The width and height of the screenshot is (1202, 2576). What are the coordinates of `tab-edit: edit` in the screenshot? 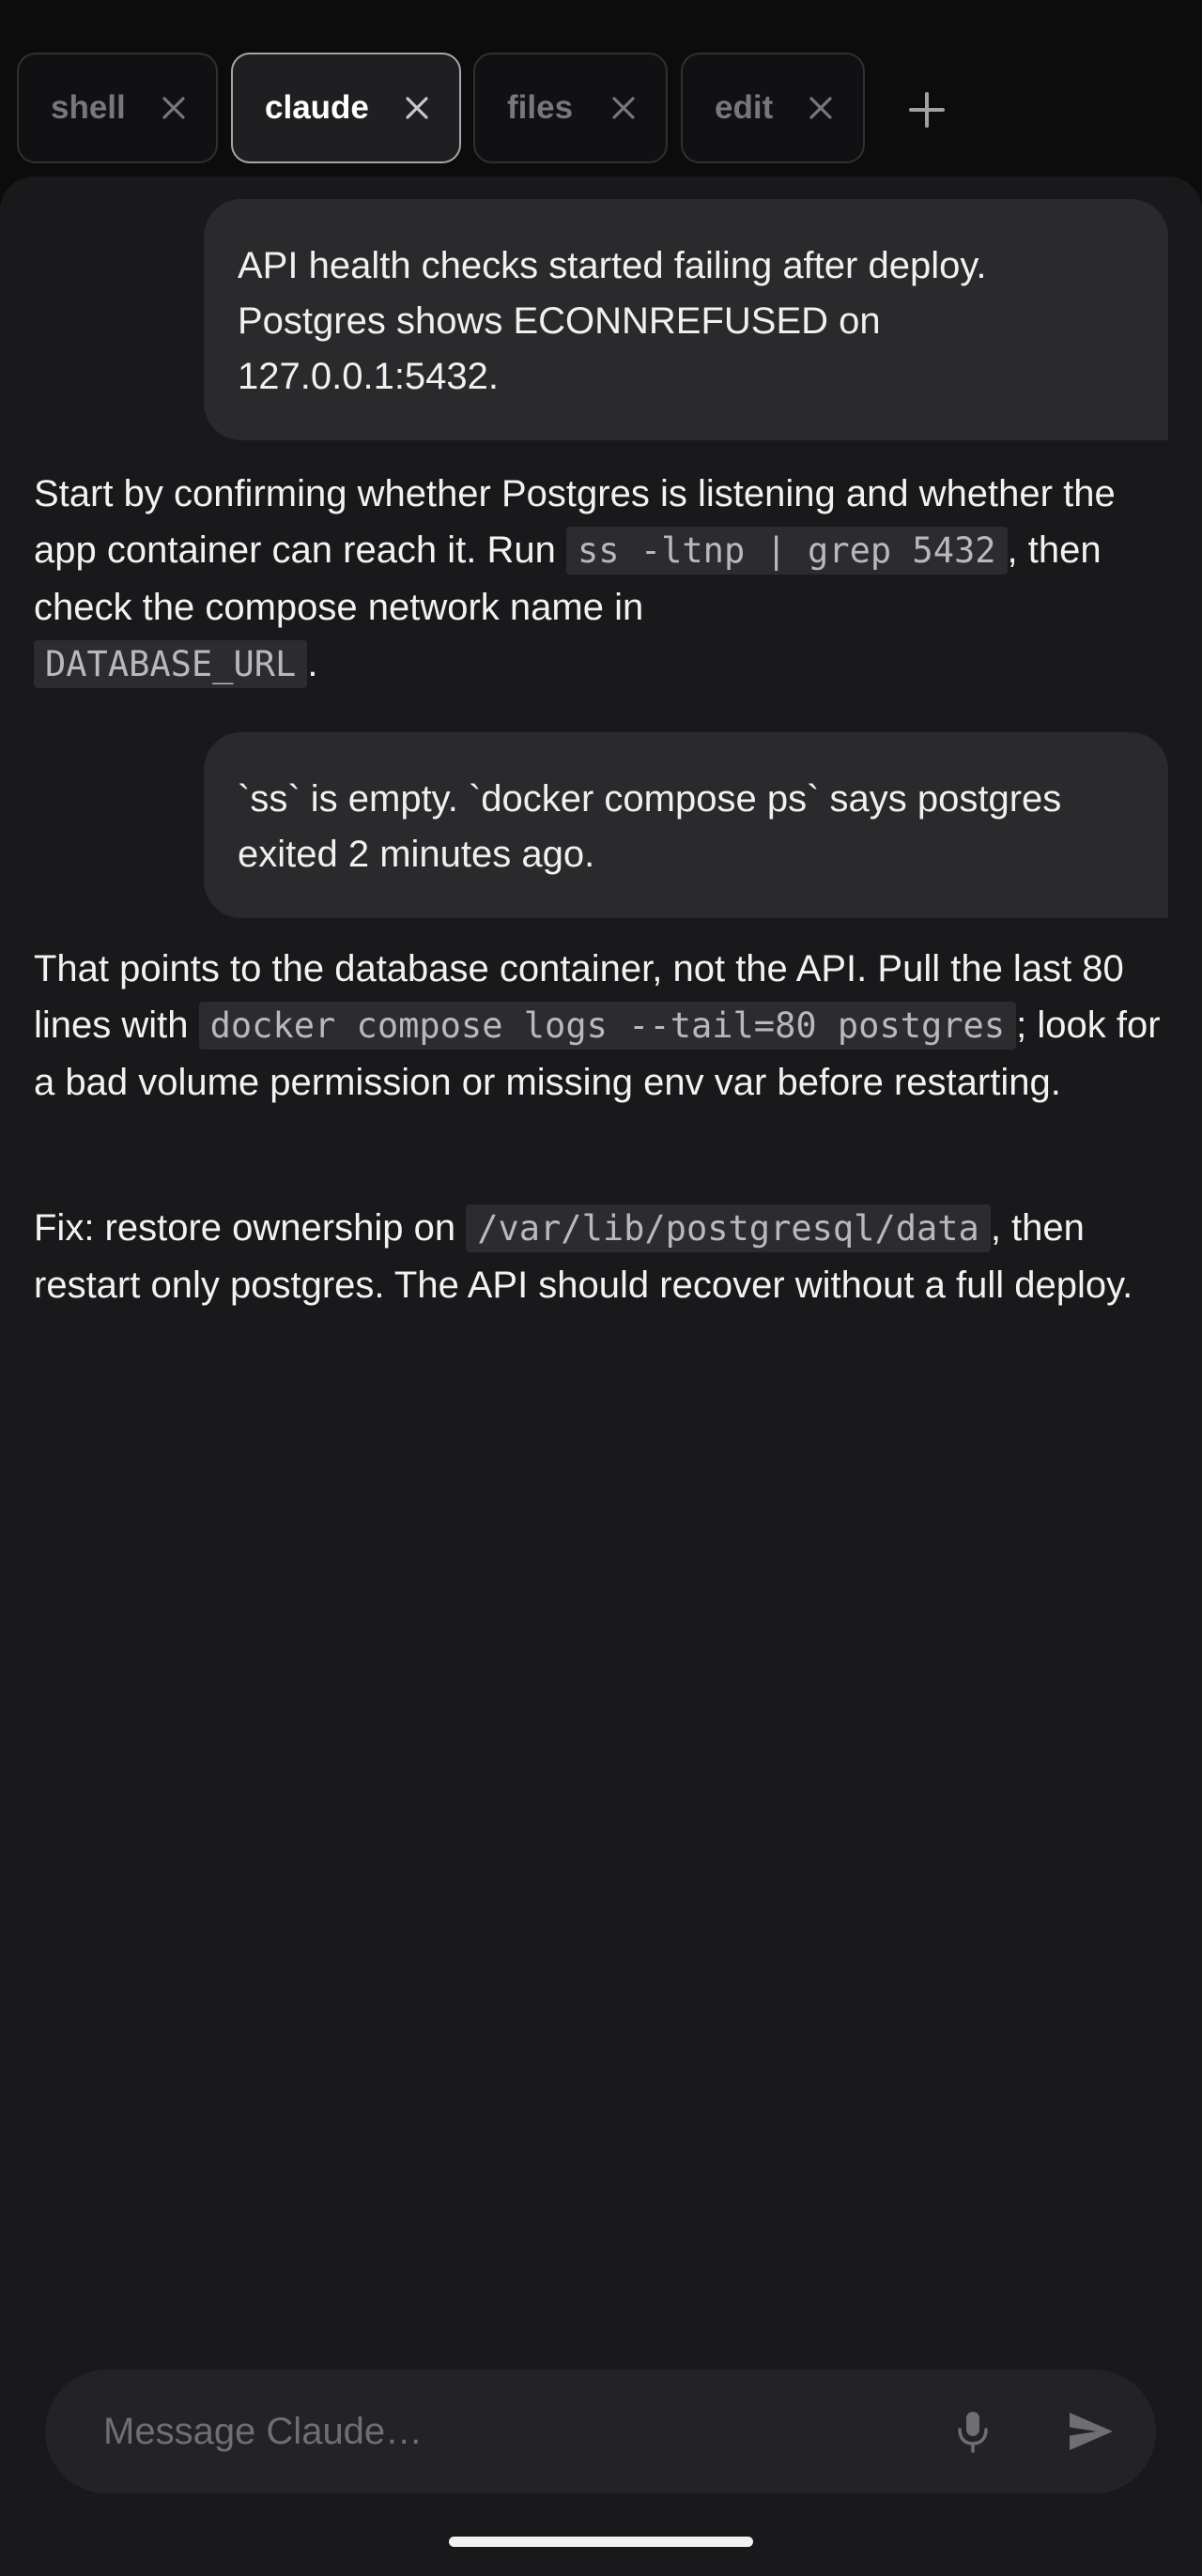 It's located at (773, 108).